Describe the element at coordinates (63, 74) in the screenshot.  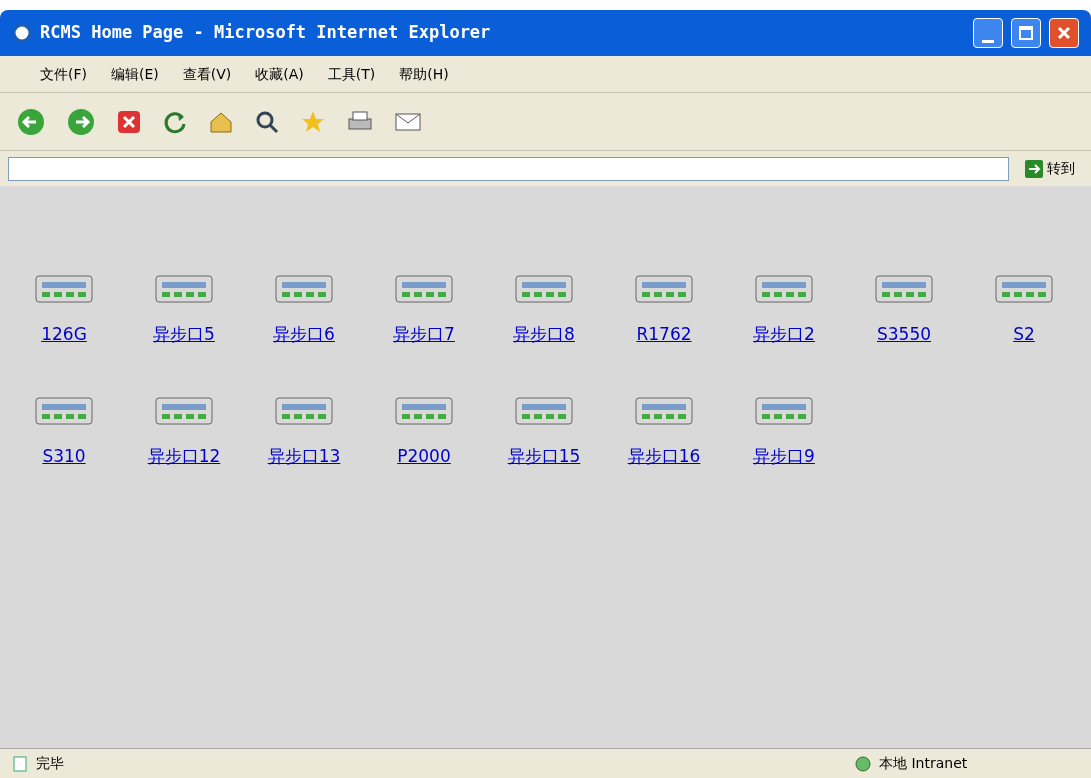
I see `menu-item: 文件(F)` at that location.